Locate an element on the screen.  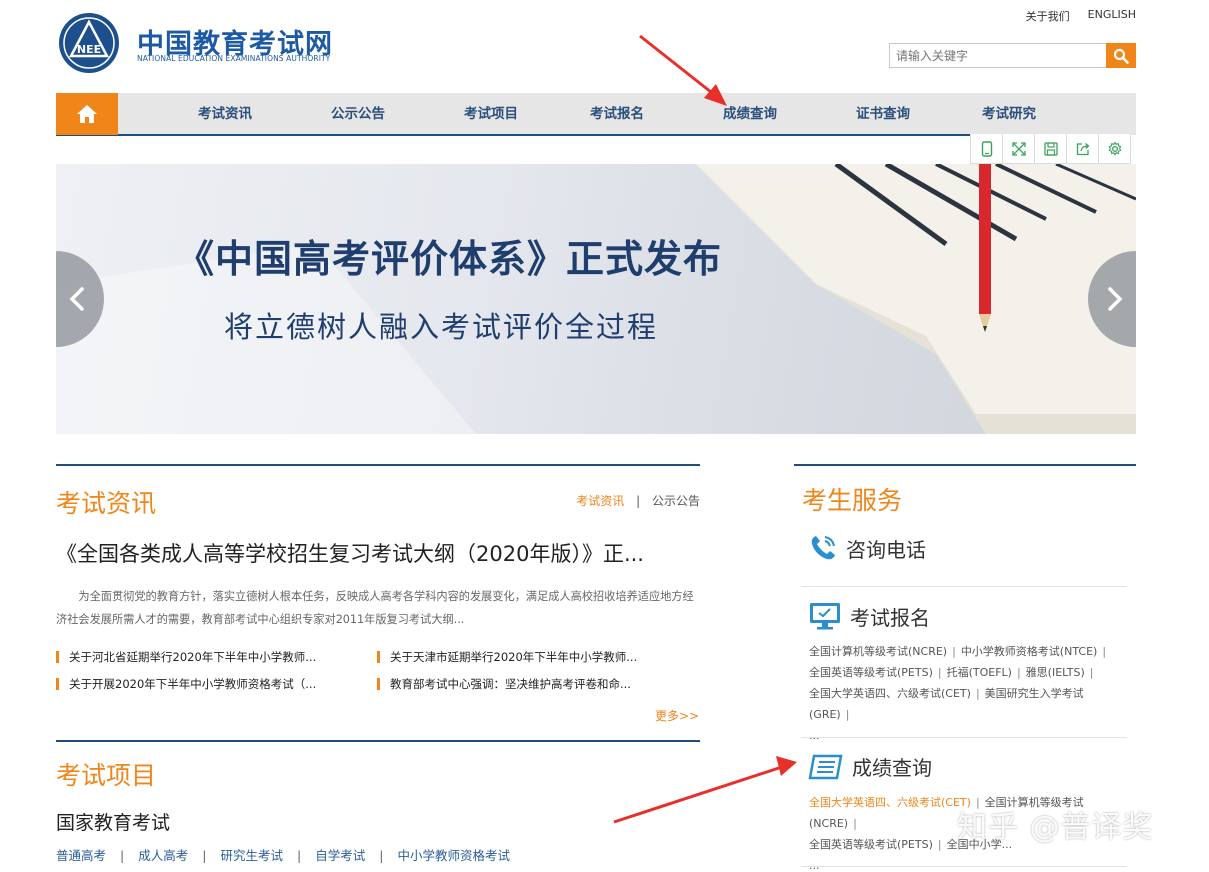
save-button is located at coordinates (1050, 149).